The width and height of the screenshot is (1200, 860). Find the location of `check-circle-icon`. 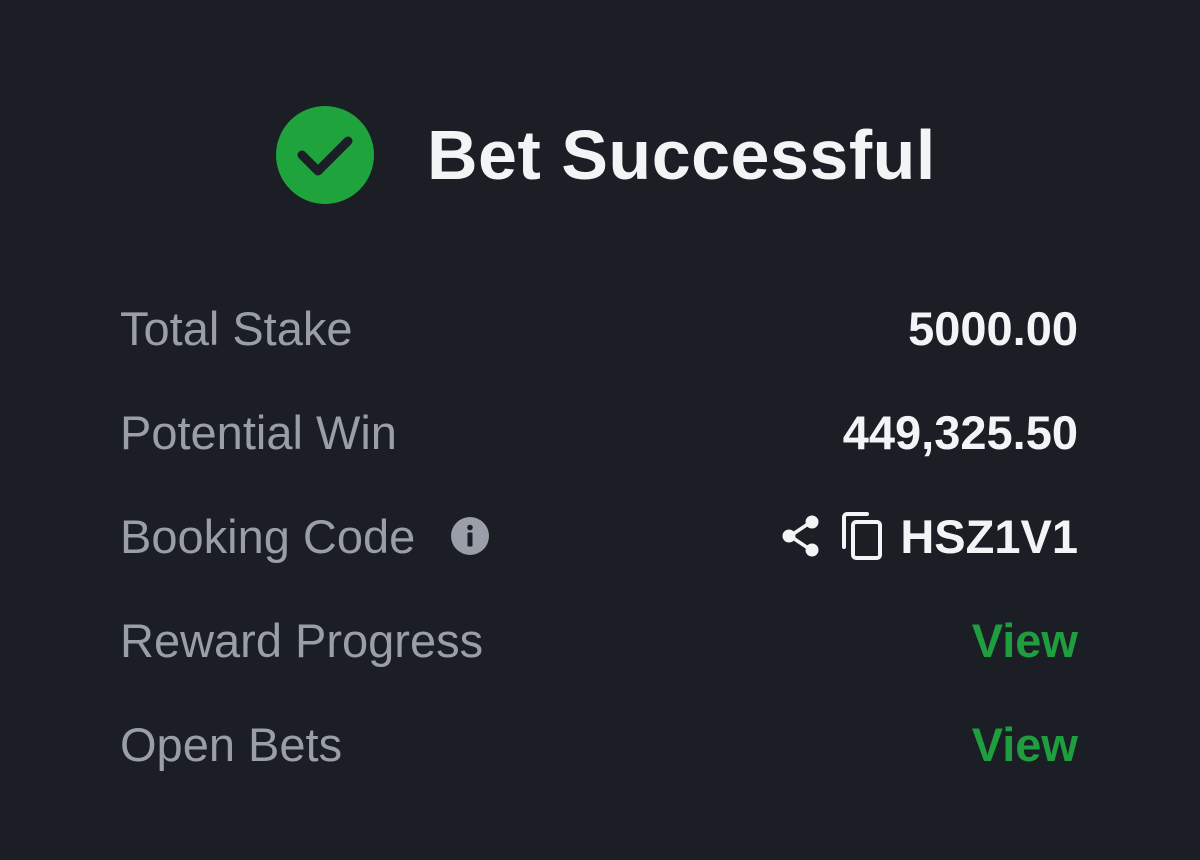

check-circle-icon is located at coordinates (325, 155).